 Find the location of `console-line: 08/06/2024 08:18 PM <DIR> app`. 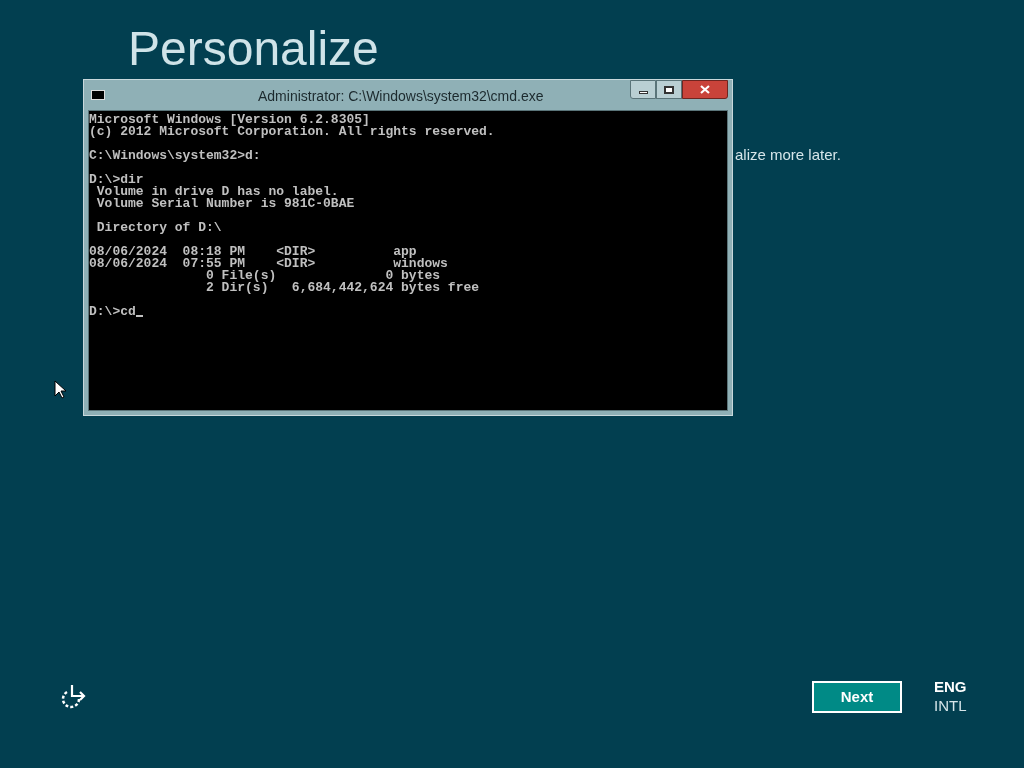

console-line: 08/06/2024 08:18 PM <DIR> app is located at coordinates (253, 252).